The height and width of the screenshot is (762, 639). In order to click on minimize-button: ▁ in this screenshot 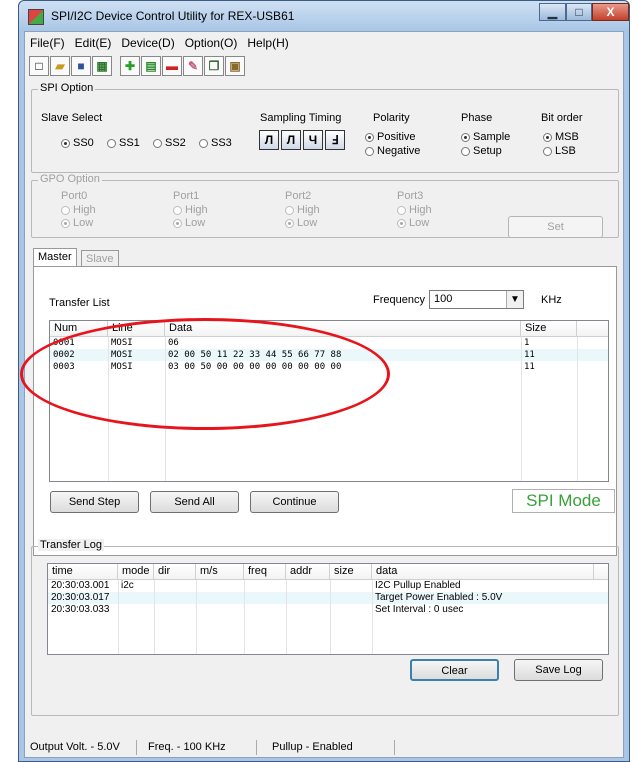, I will do `click(552, 12)`.